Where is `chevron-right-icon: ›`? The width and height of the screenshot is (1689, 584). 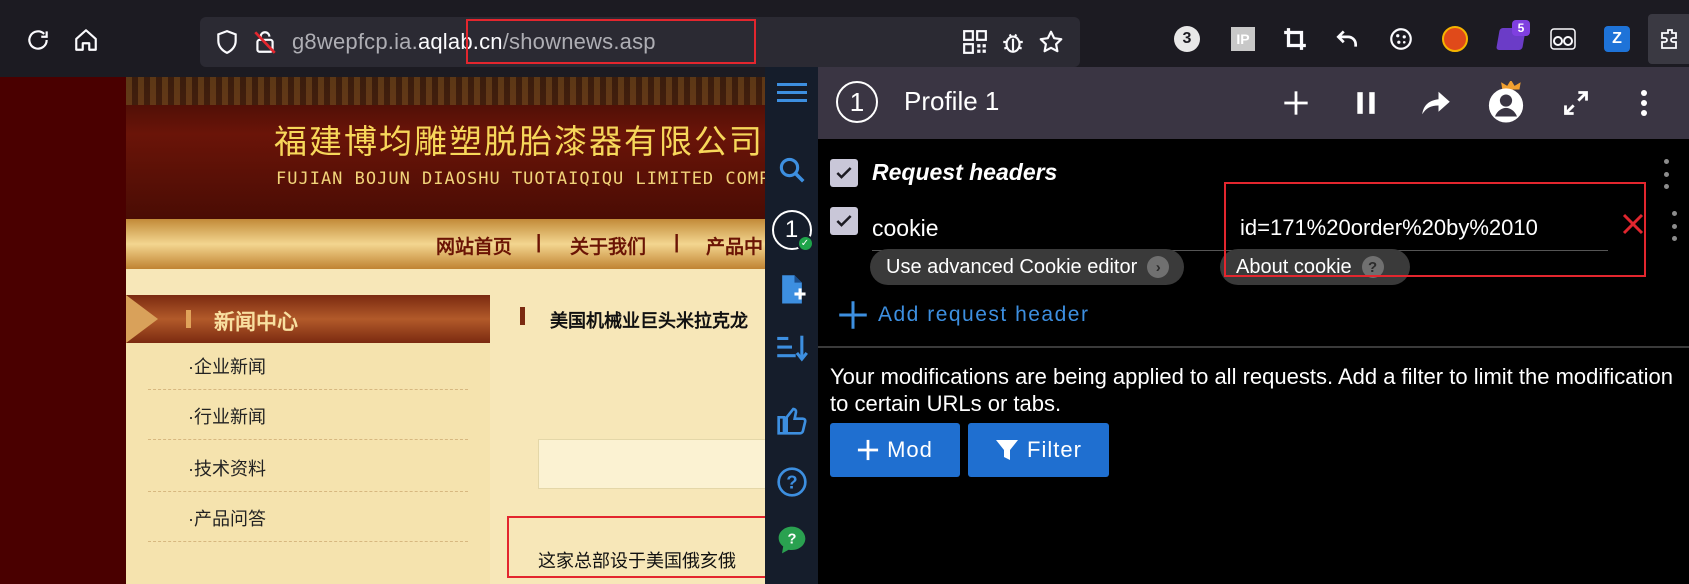 chevron-right-icon: › is located at coordinates (1158, 267).